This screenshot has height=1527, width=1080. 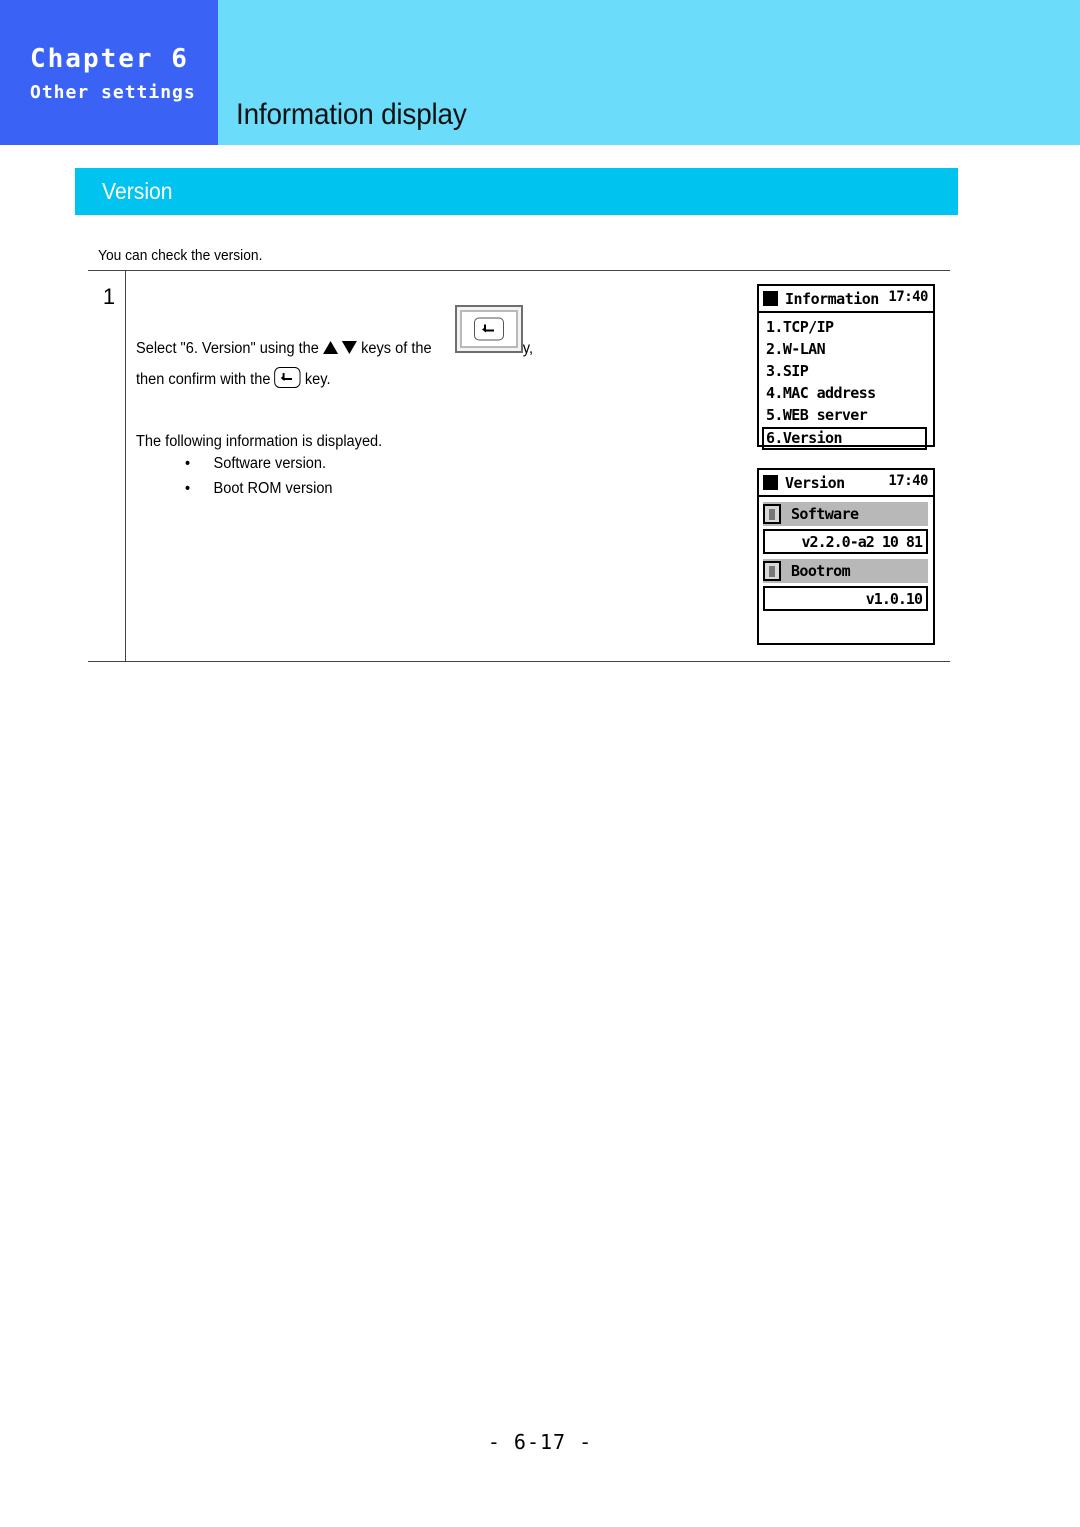 What do you see at coordinates (180, 255) in the screenshot?
I see `intro-text: You can check the version.` at bounding box center [180, 255].